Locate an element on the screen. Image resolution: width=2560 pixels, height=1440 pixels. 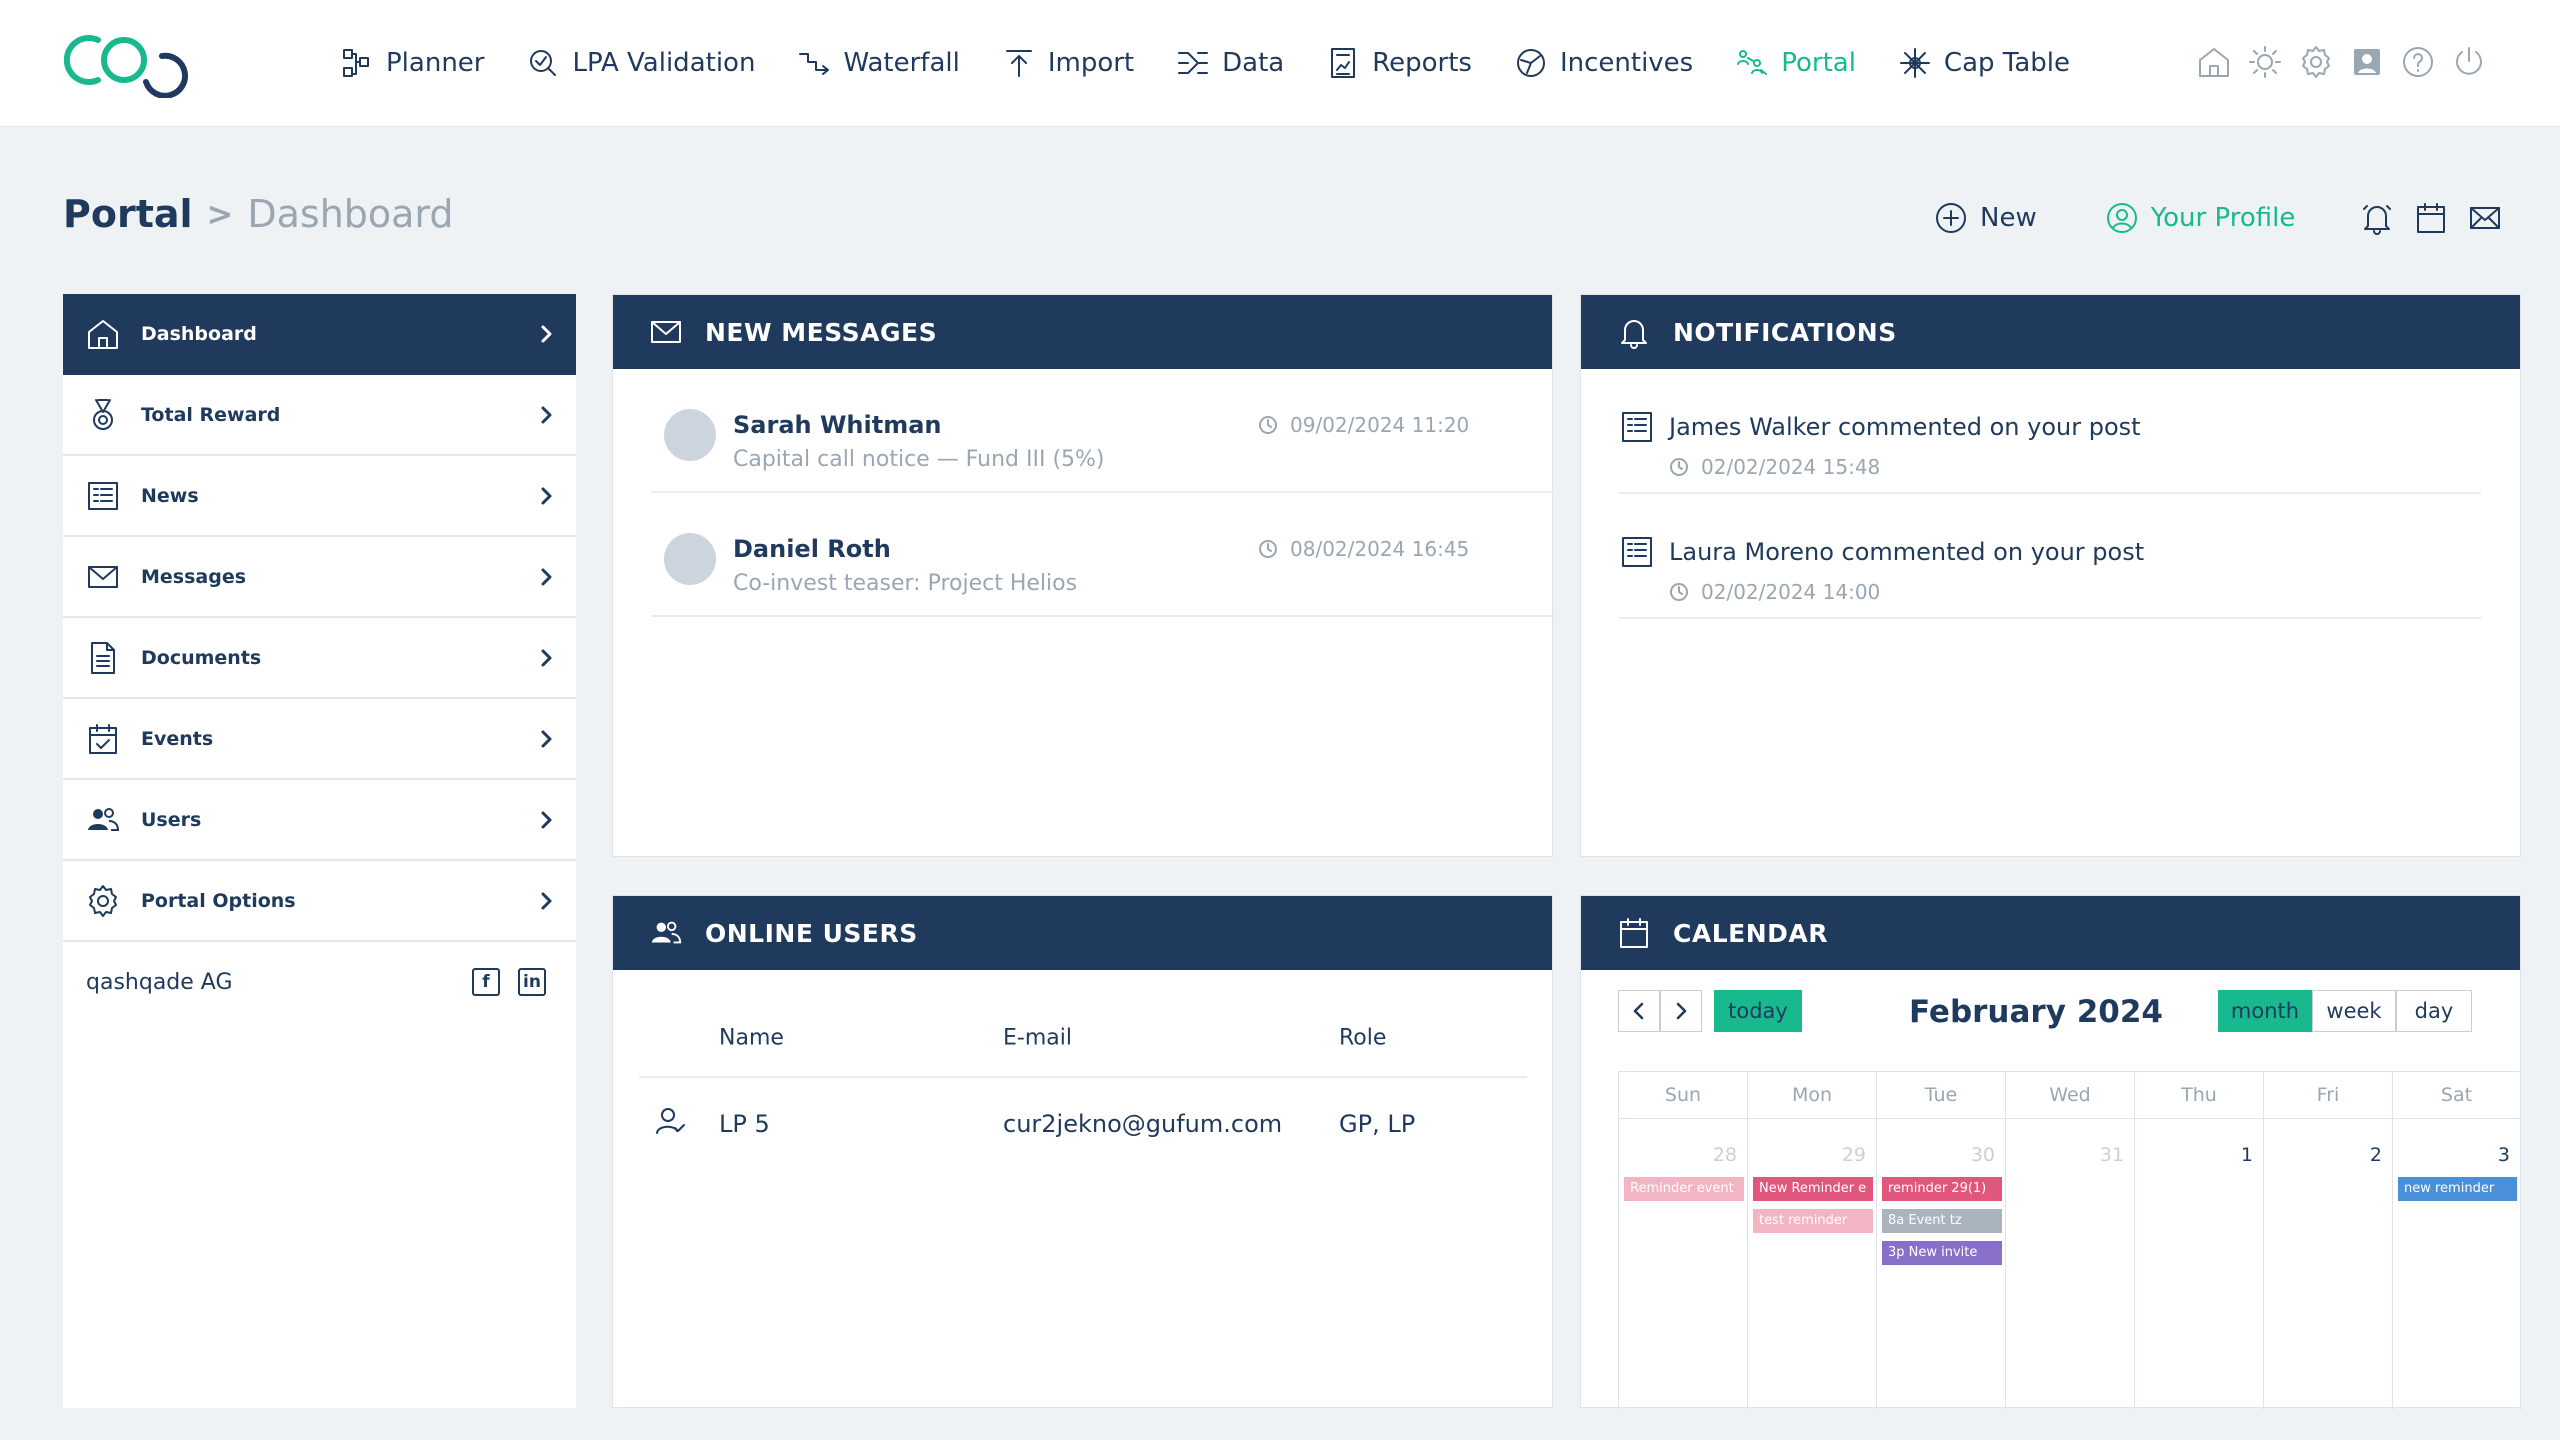
your-profile-button: Your Profile is located at coordinates (2200, 218).